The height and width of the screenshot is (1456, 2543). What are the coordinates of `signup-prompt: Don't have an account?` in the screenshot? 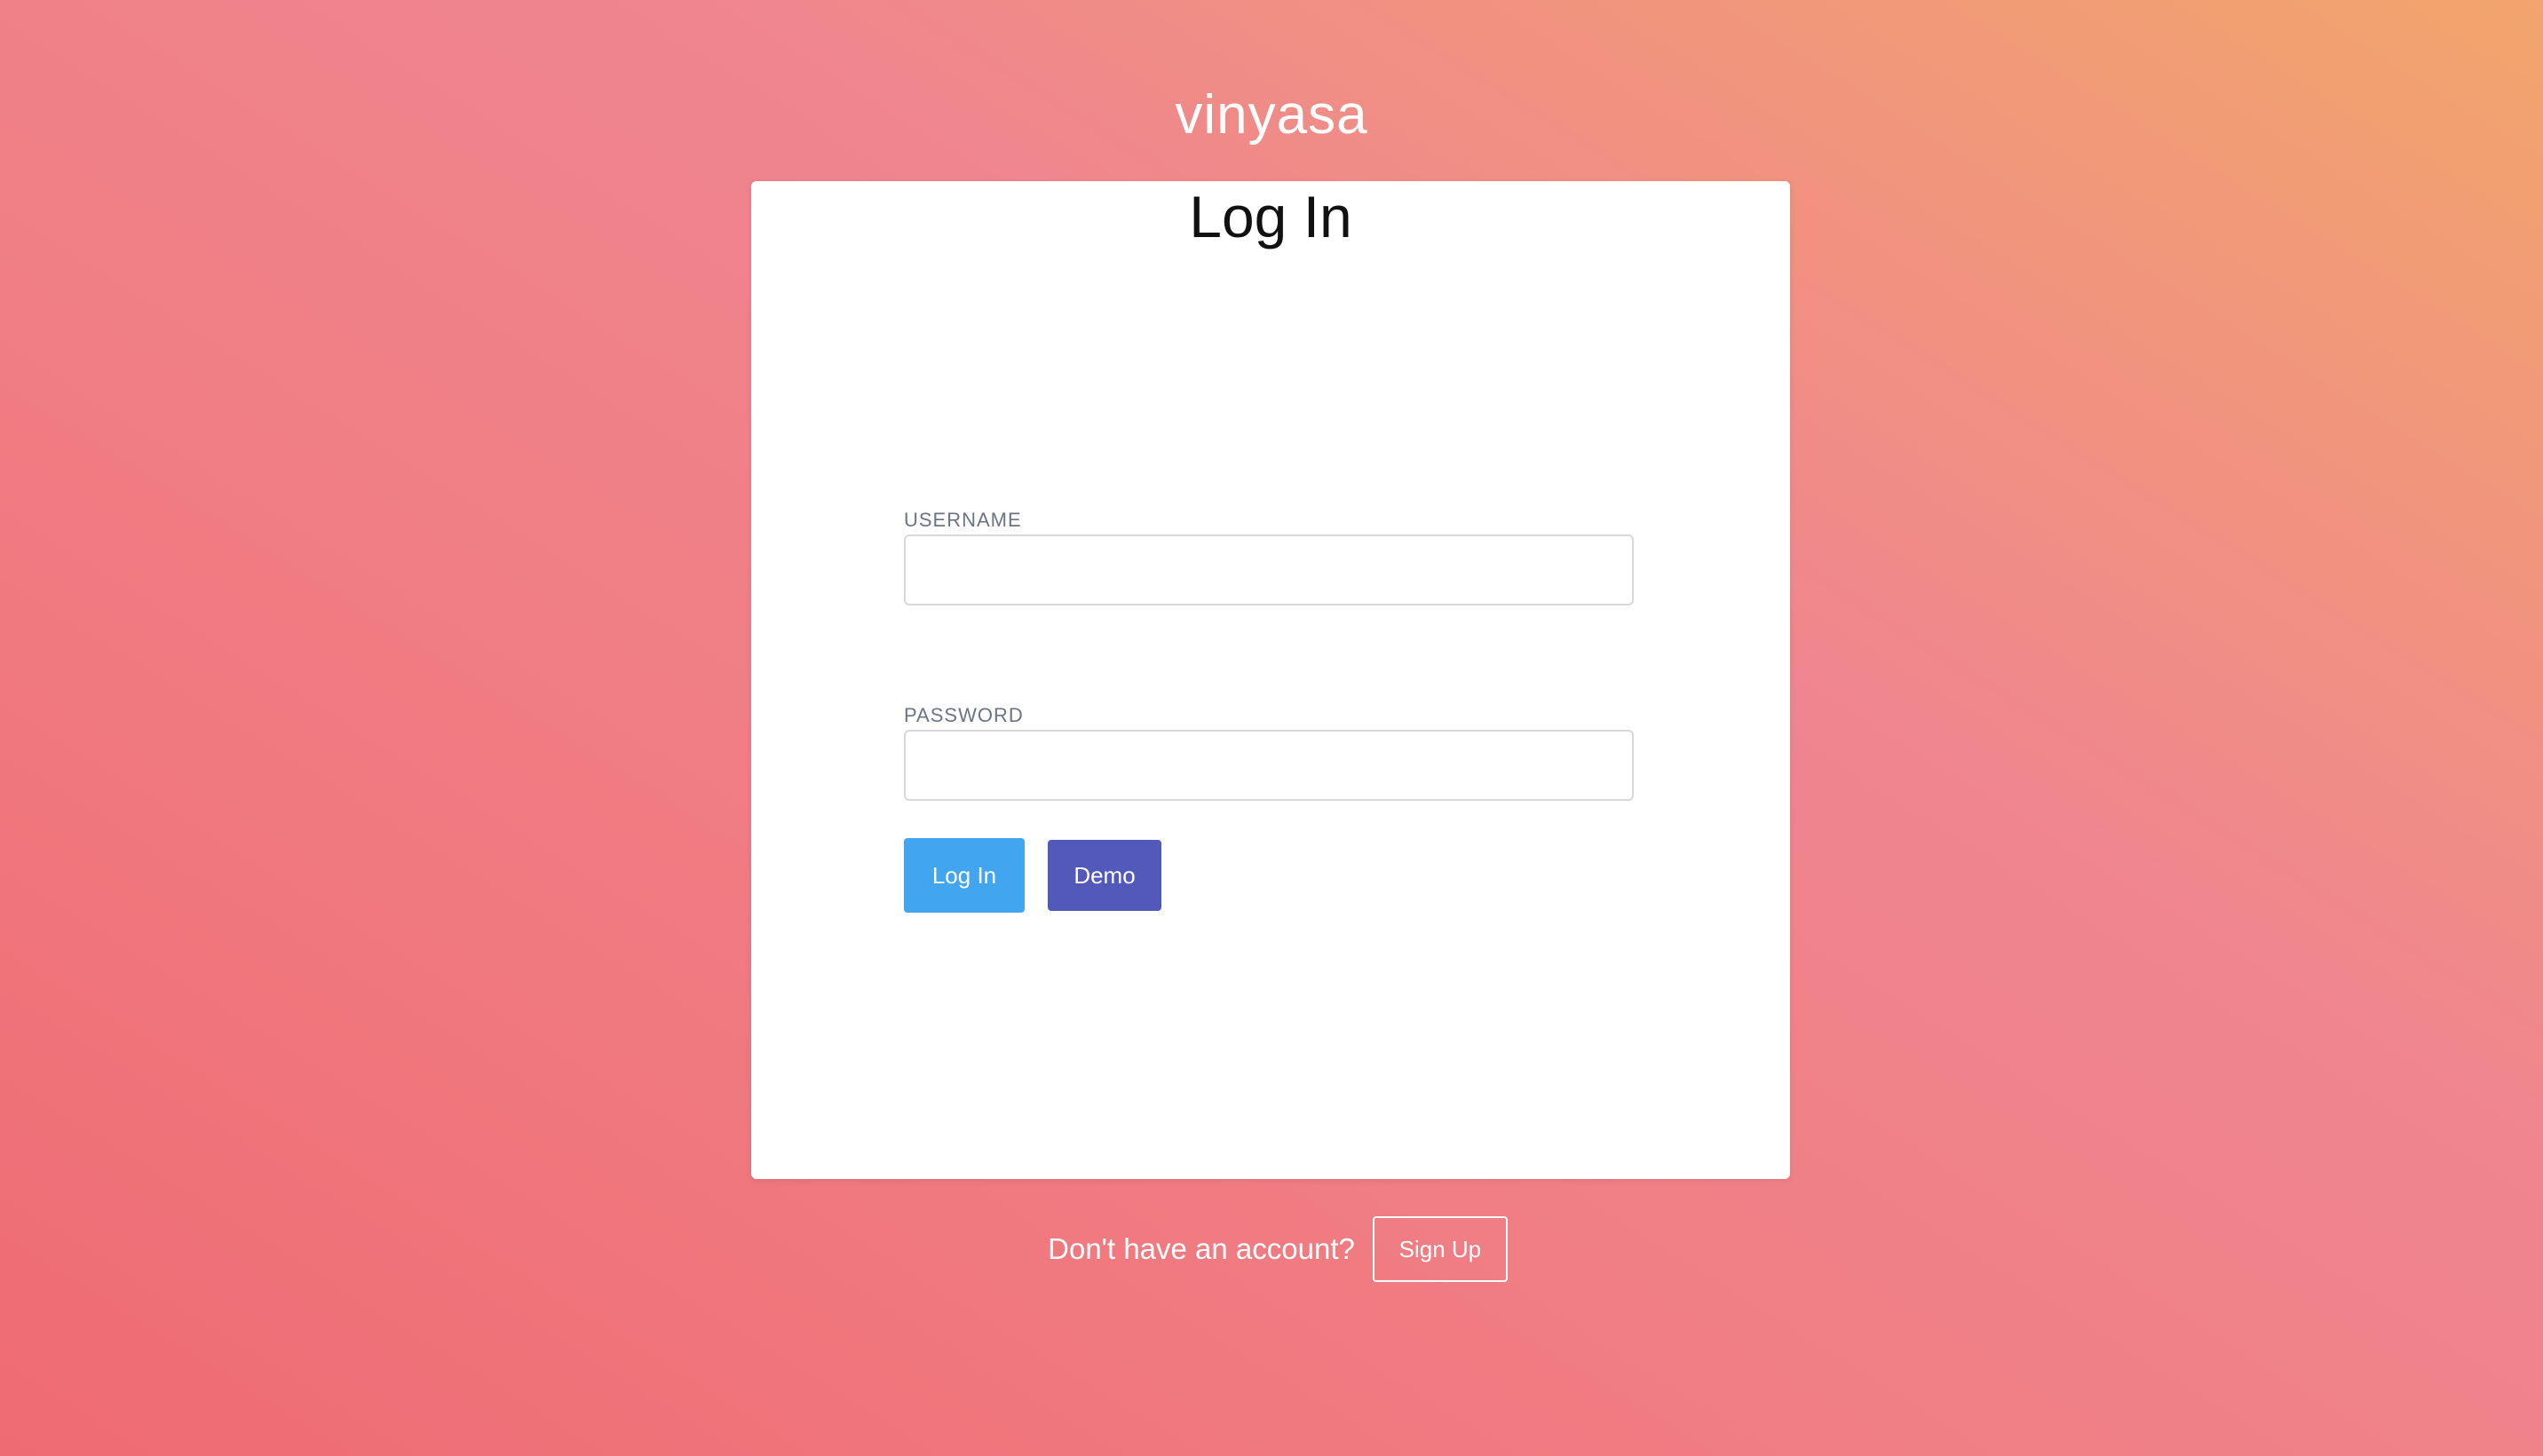 It's located at (1201, 1248).